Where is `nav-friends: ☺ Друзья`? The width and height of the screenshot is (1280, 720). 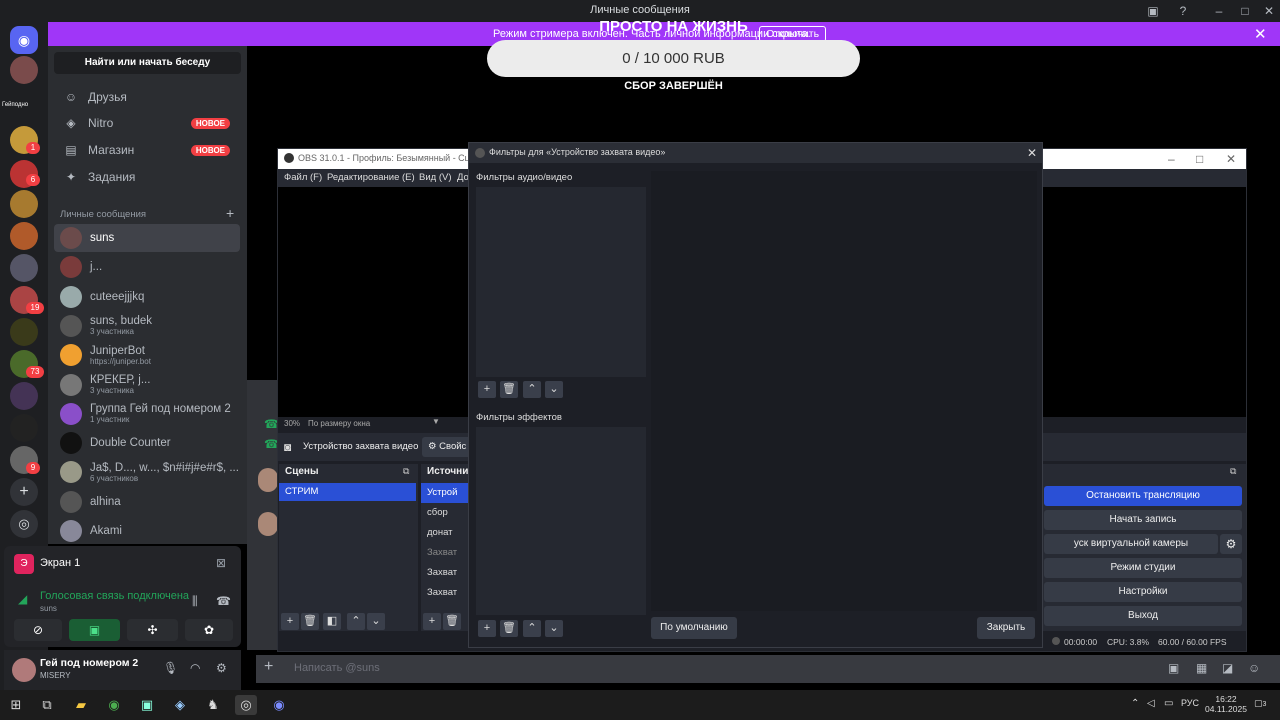
nav-friends: ☺ Друзья is located at coordinates (147, 97).